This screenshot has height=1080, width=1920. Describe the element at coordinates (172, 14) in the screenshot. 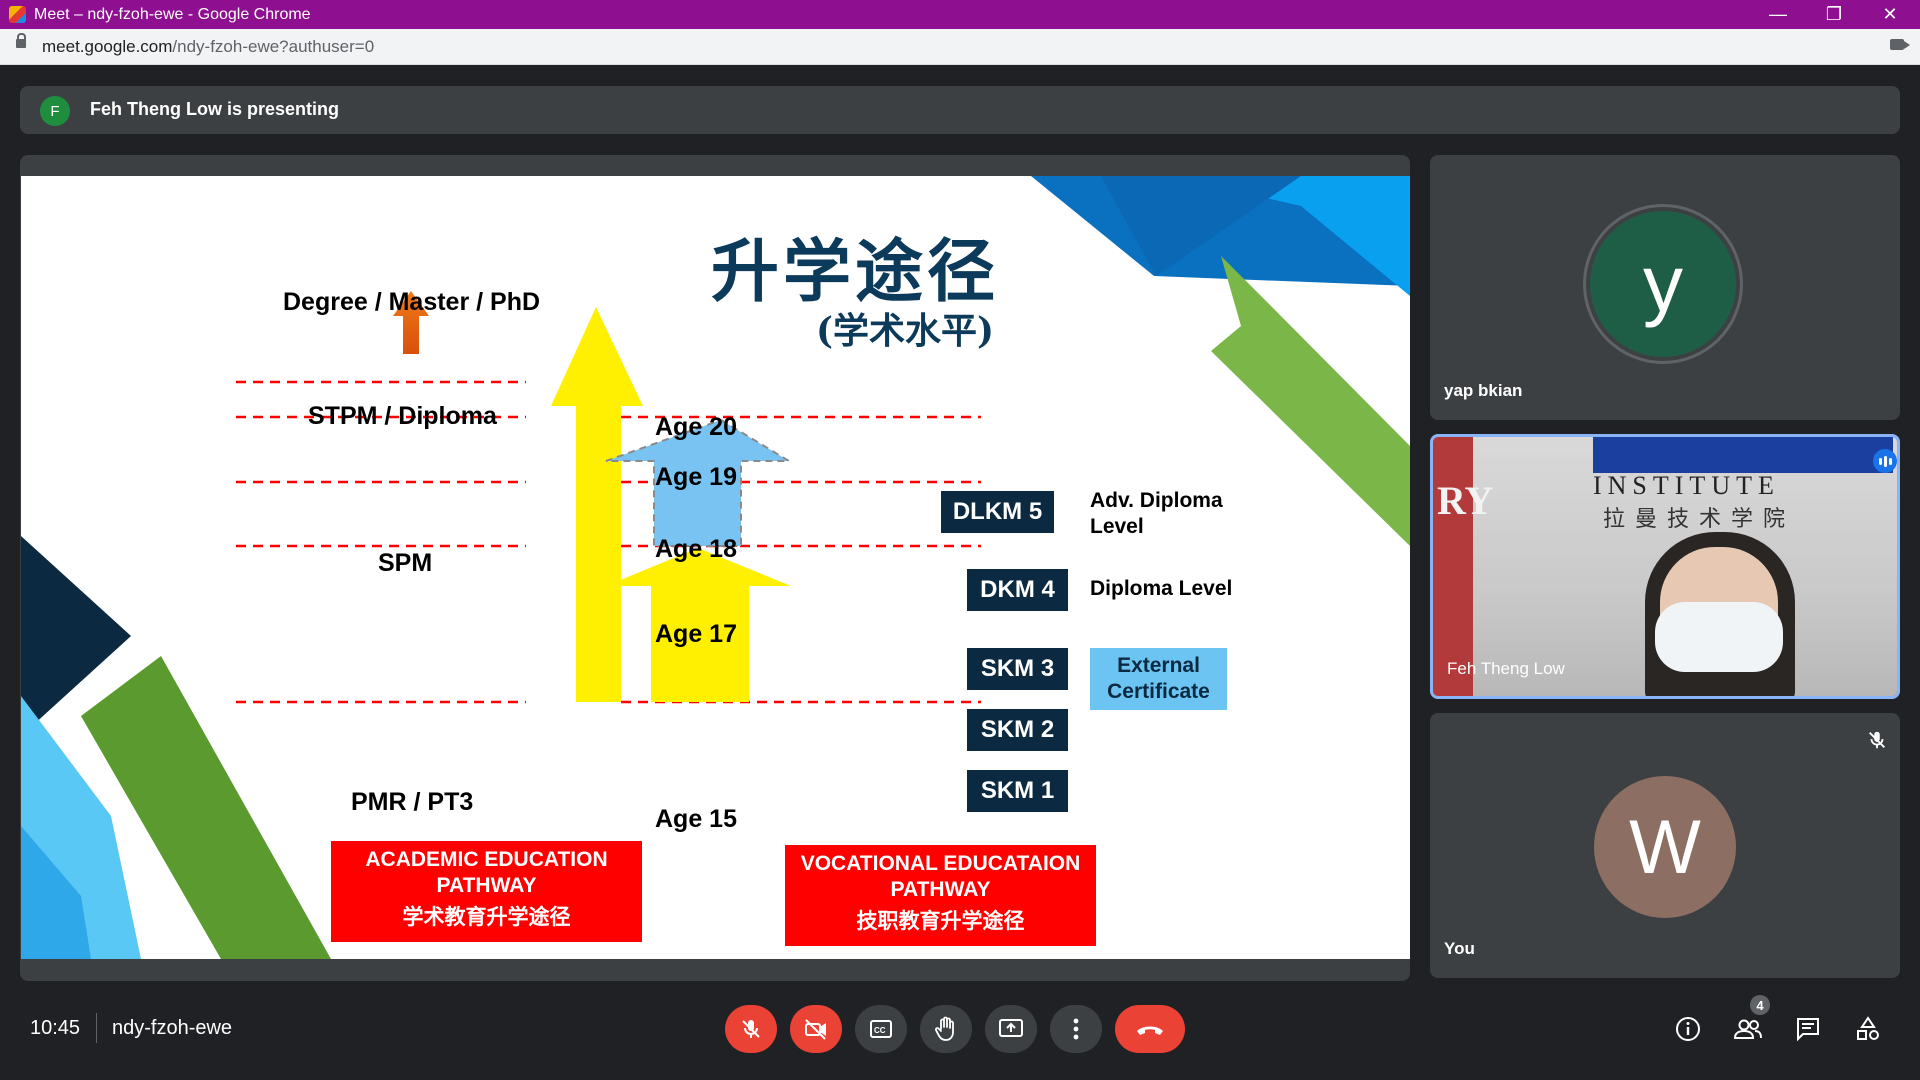

I see `window-title: Meet – ndy-fzoh-ewe - Google Chrome` at that location.